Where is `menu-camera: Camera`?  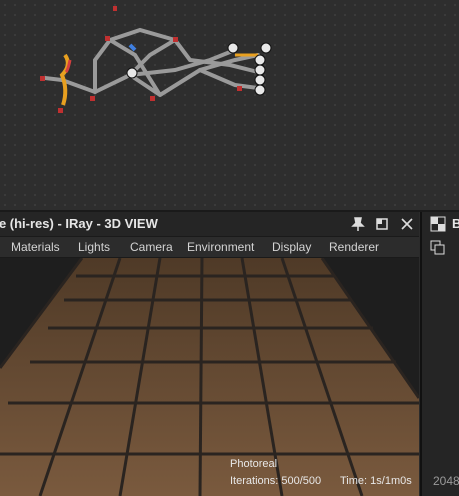
menu-camera: Camera is located at coordinates (151, 247).